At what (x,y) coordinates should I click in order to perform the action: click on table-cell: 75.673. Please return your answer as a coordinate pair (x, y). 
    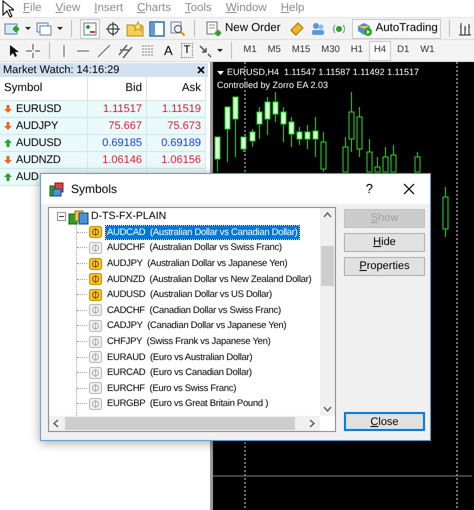
    Looking at the image, I should click on (176, 126).